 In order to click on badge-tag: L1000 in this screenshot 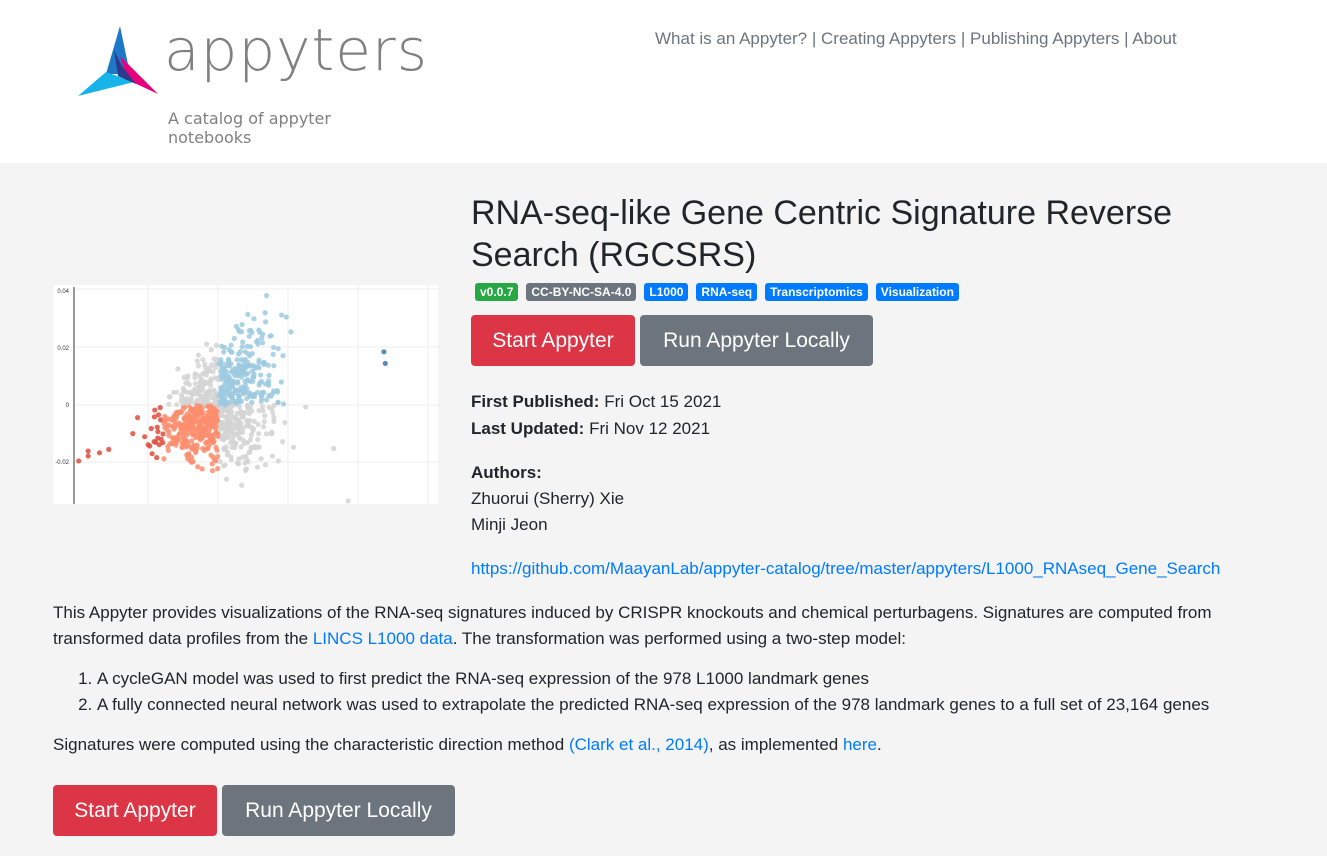, I will do `click(666, 292)`.